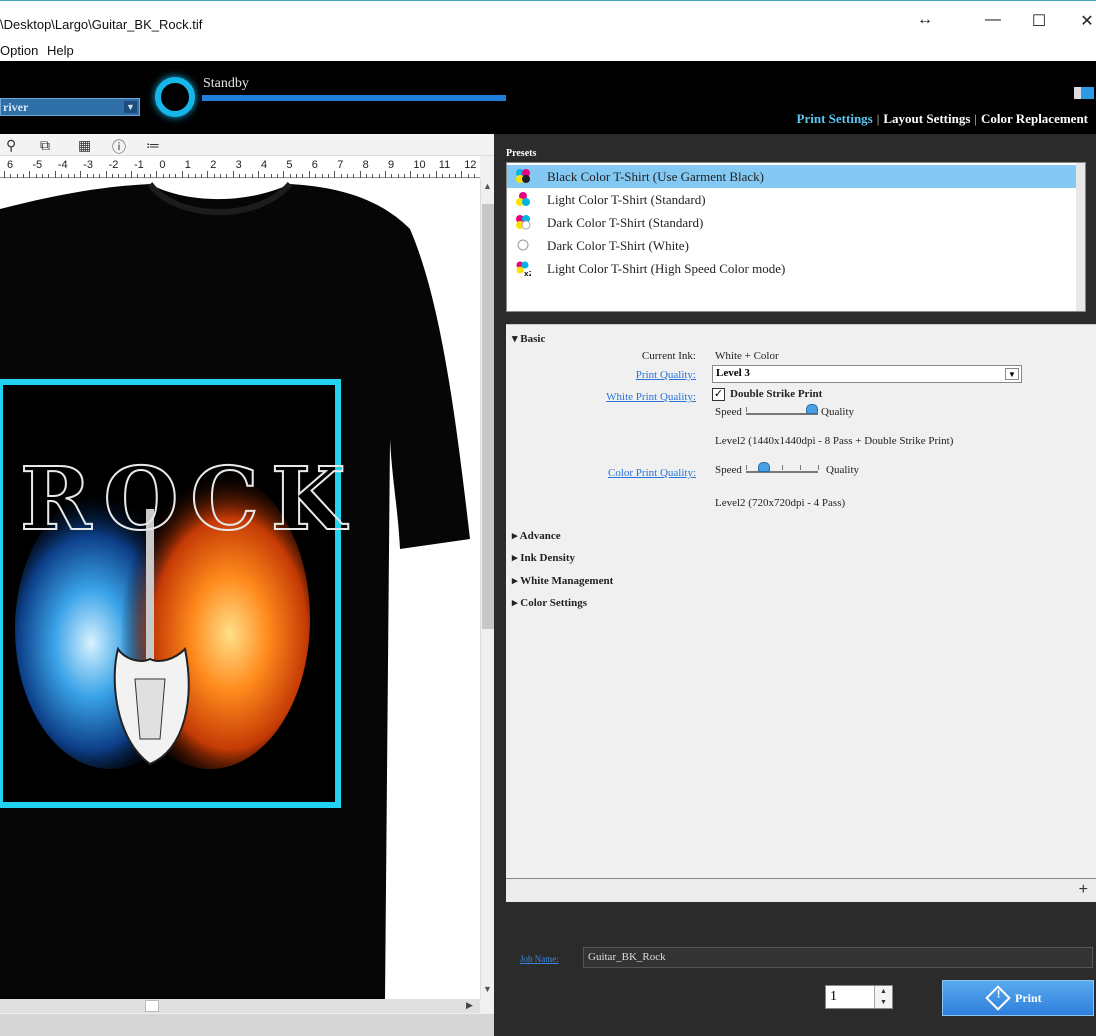  I want to click on ruler-number: 10, so click(419, 165).